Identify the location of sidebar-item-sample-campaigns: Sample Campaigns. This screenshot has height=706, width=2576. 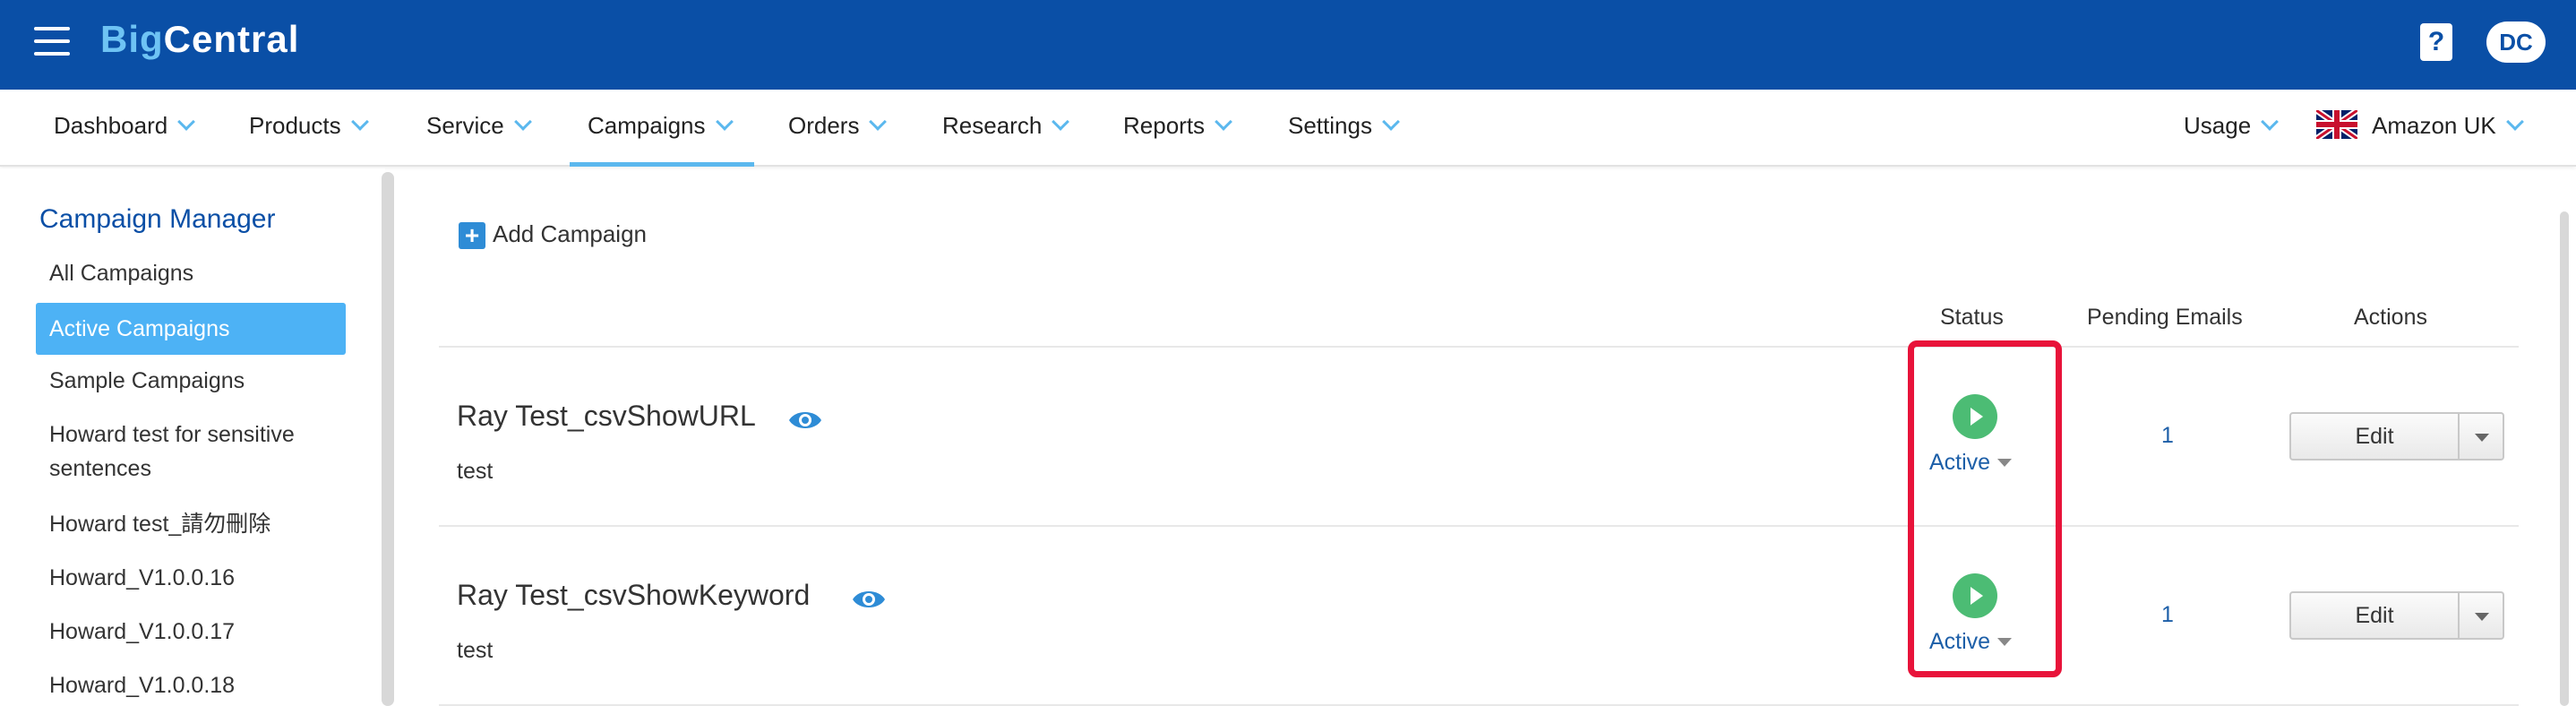
(191, 381).